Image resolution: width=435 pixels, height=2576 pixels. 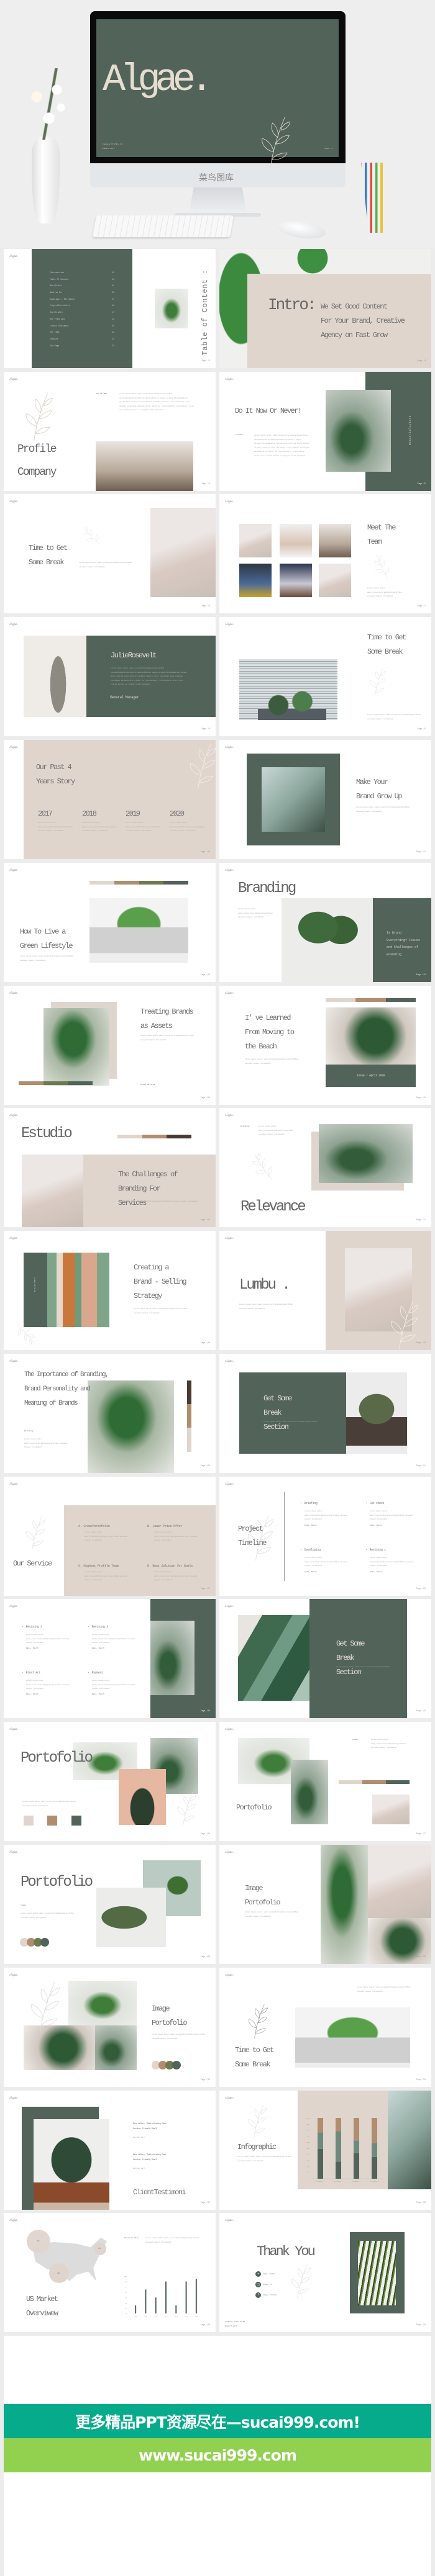 What do you see at coordinates (391, 1809) in the screenshot?
I see `woman-photo` at bounding box center [391, 1809].